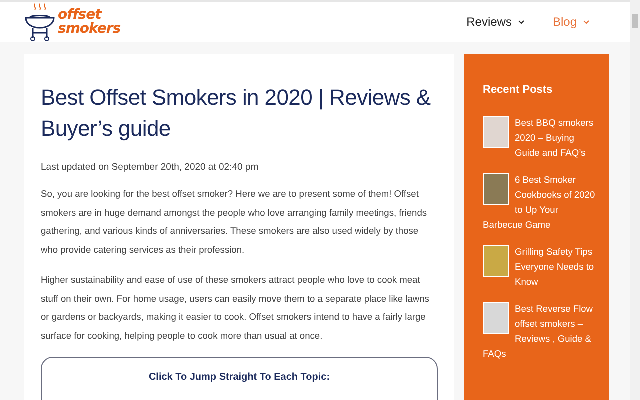 The width and height of the screenshot is (640, 400). I want to click on scrollbar-thumb, so click(635, 21).